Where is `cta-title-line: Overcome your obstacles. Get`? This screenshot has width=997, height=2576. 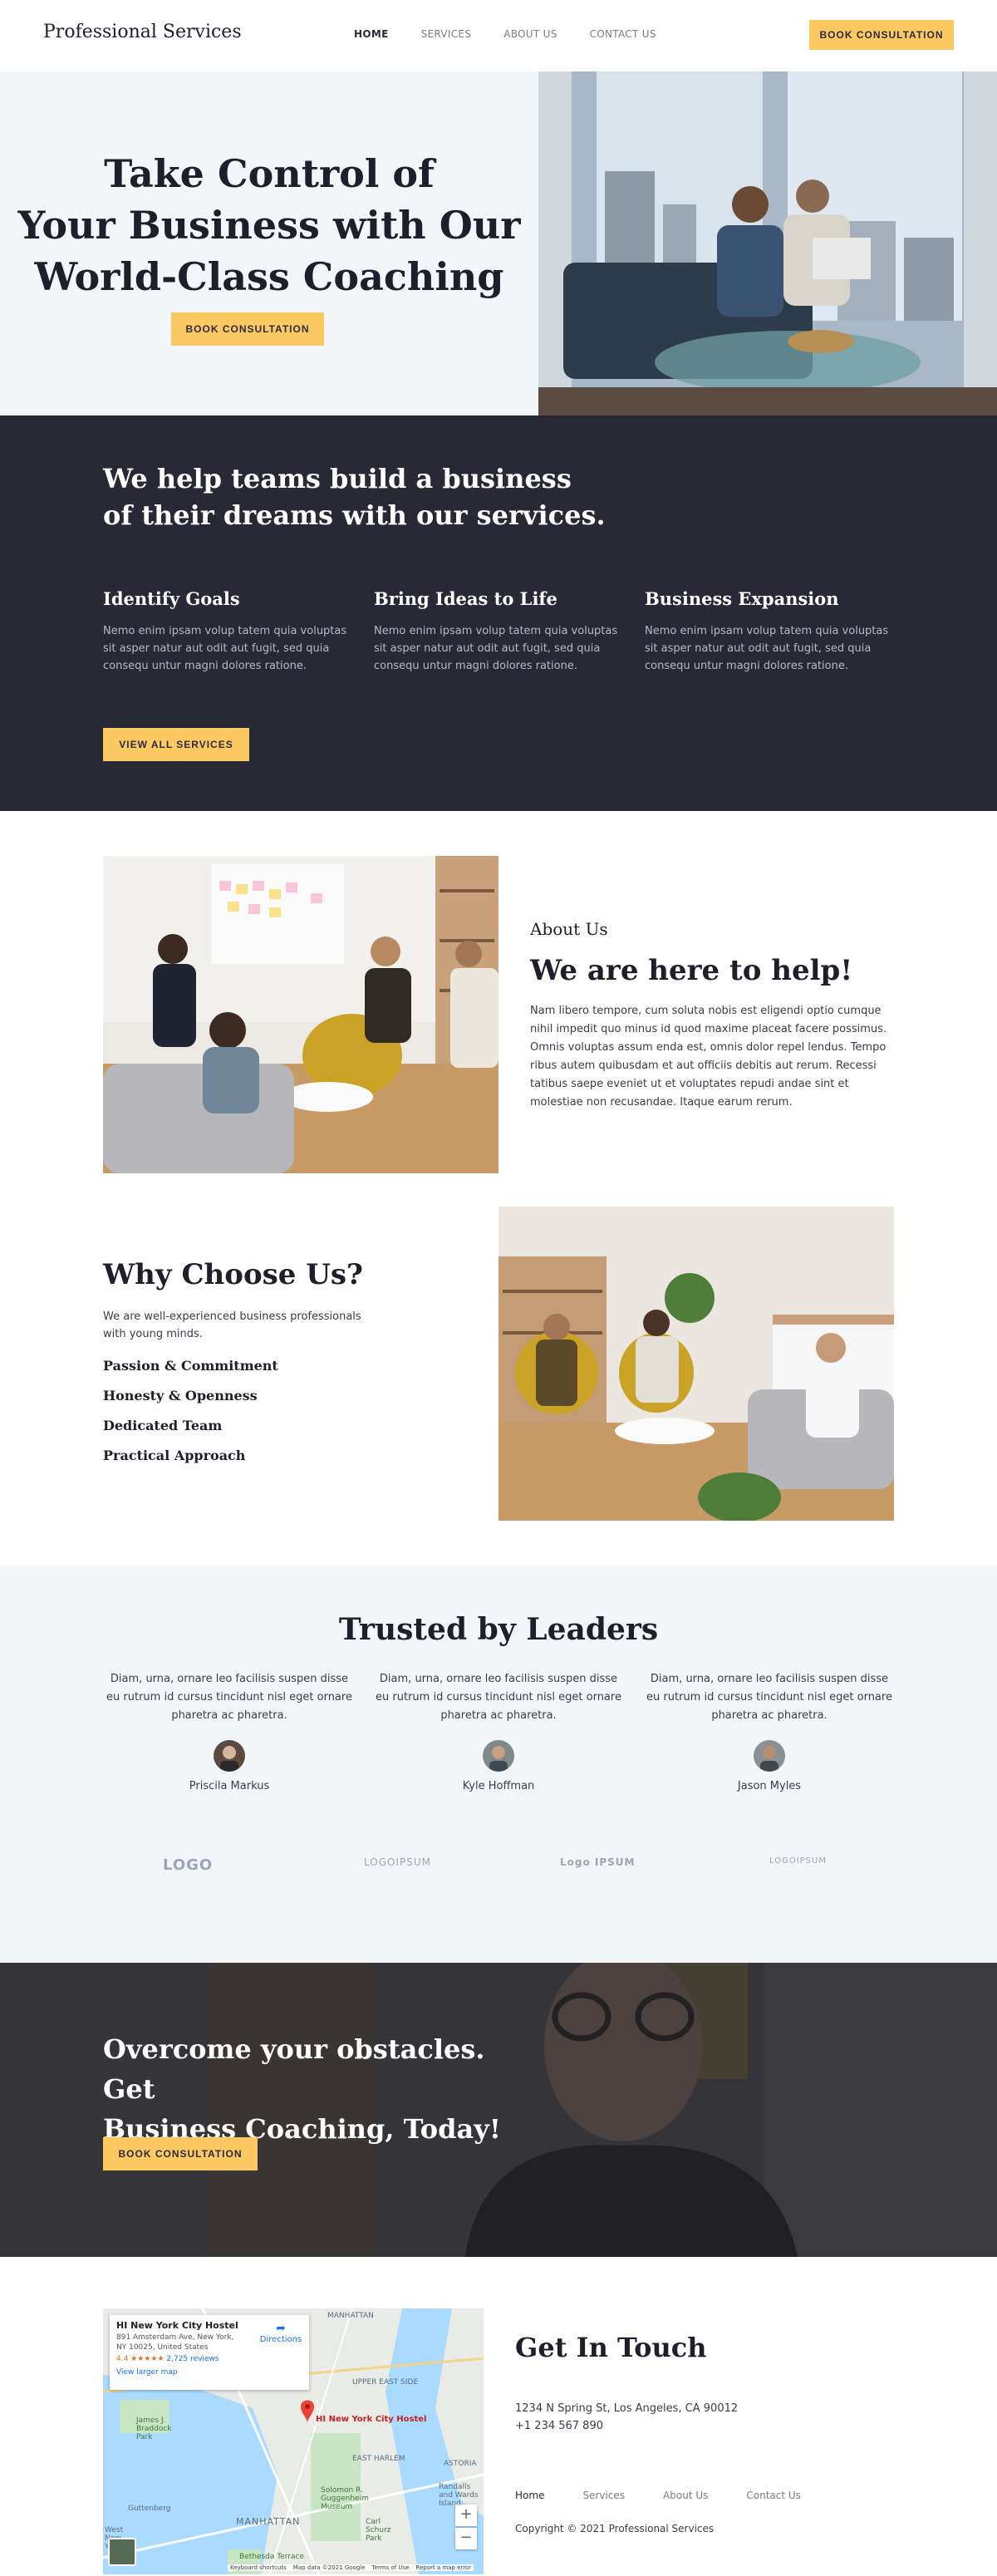
cta-title-line: Overcome your obstacles. Get is located at coordinates (294, 2069).